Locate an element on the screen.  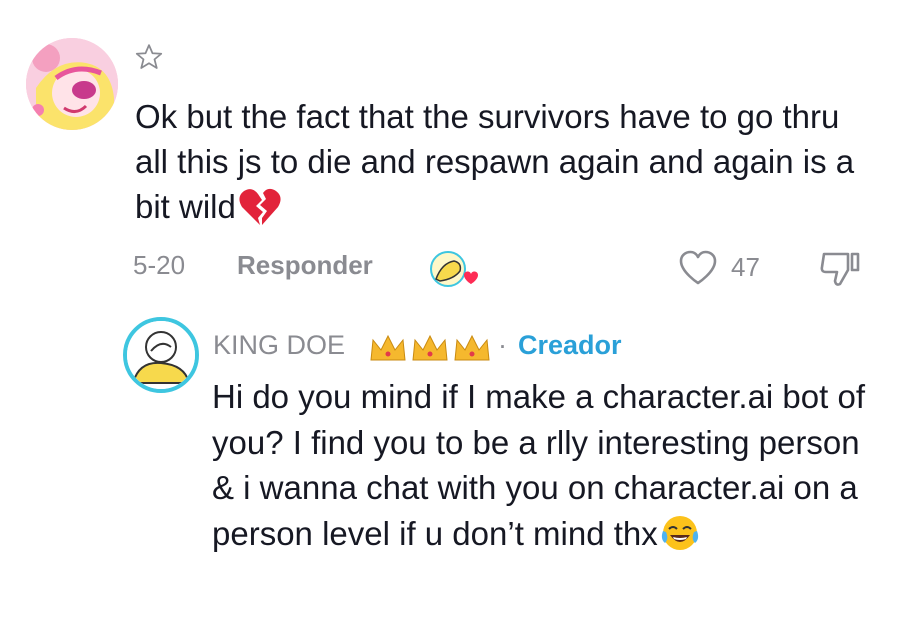
reply-button: Responder is located at coordinates (305, 270).